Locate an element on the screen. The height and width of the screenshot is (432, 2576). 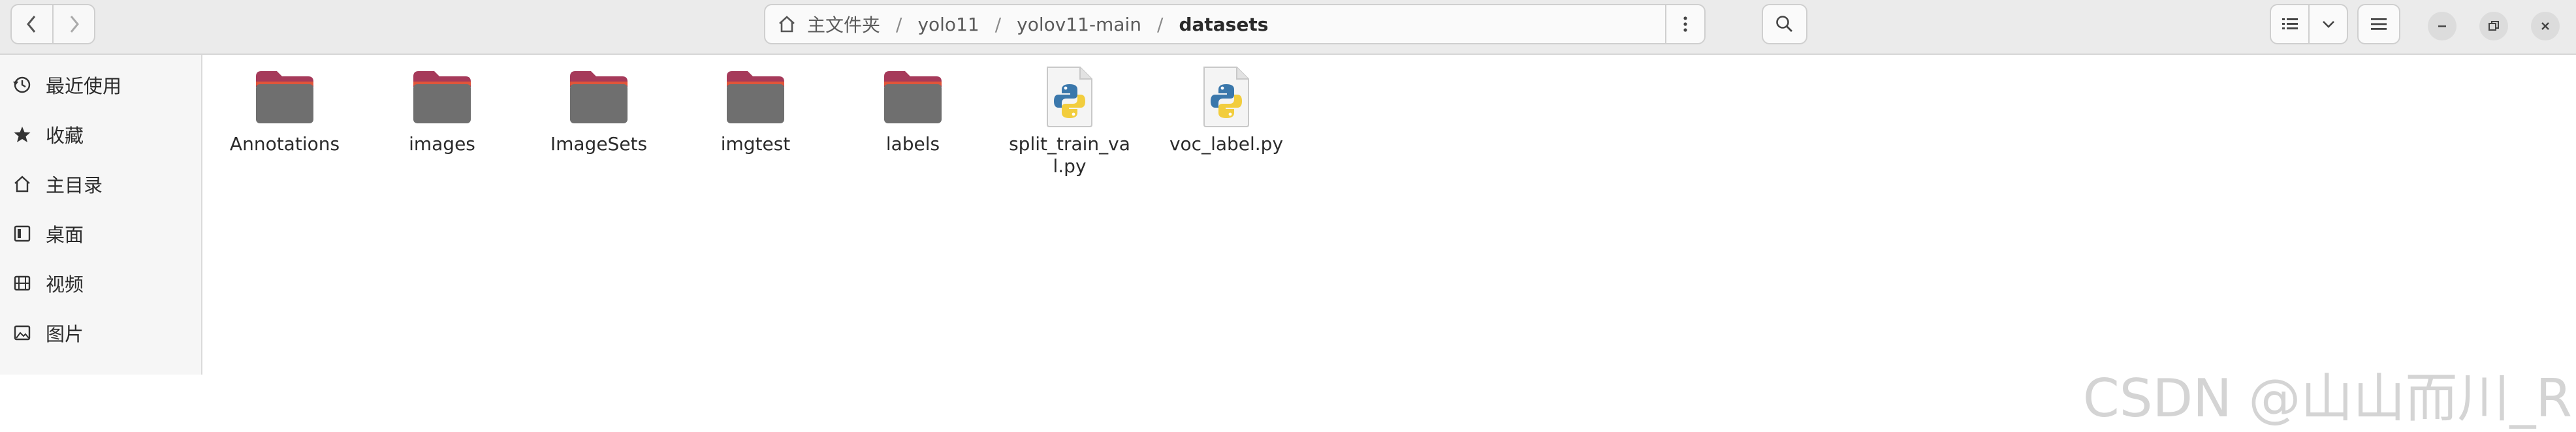
breadcrumb-yolov11-main: yolov11-main is located at coordinates (1079, 24).